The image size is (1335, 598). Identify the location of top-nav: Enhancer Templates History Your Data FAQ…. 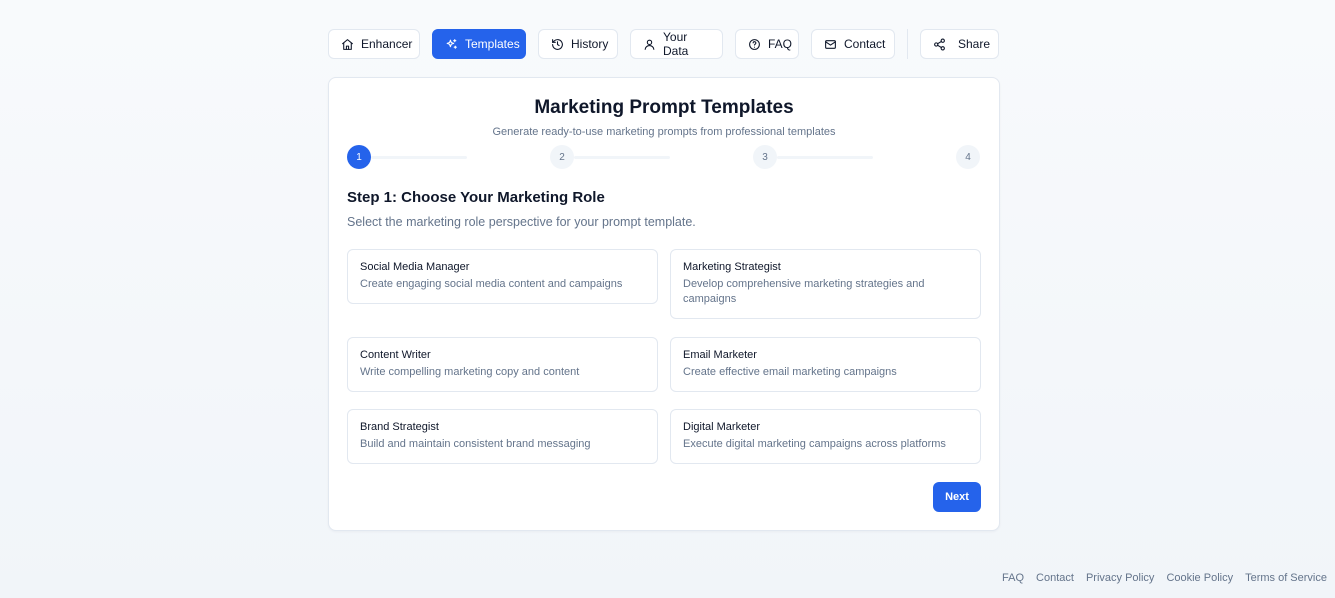
(663, 44).